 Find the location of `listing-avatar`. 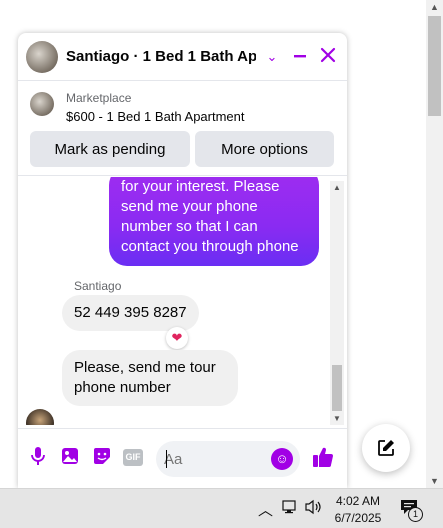

listing-avatar is located at coordinates (42, 57).